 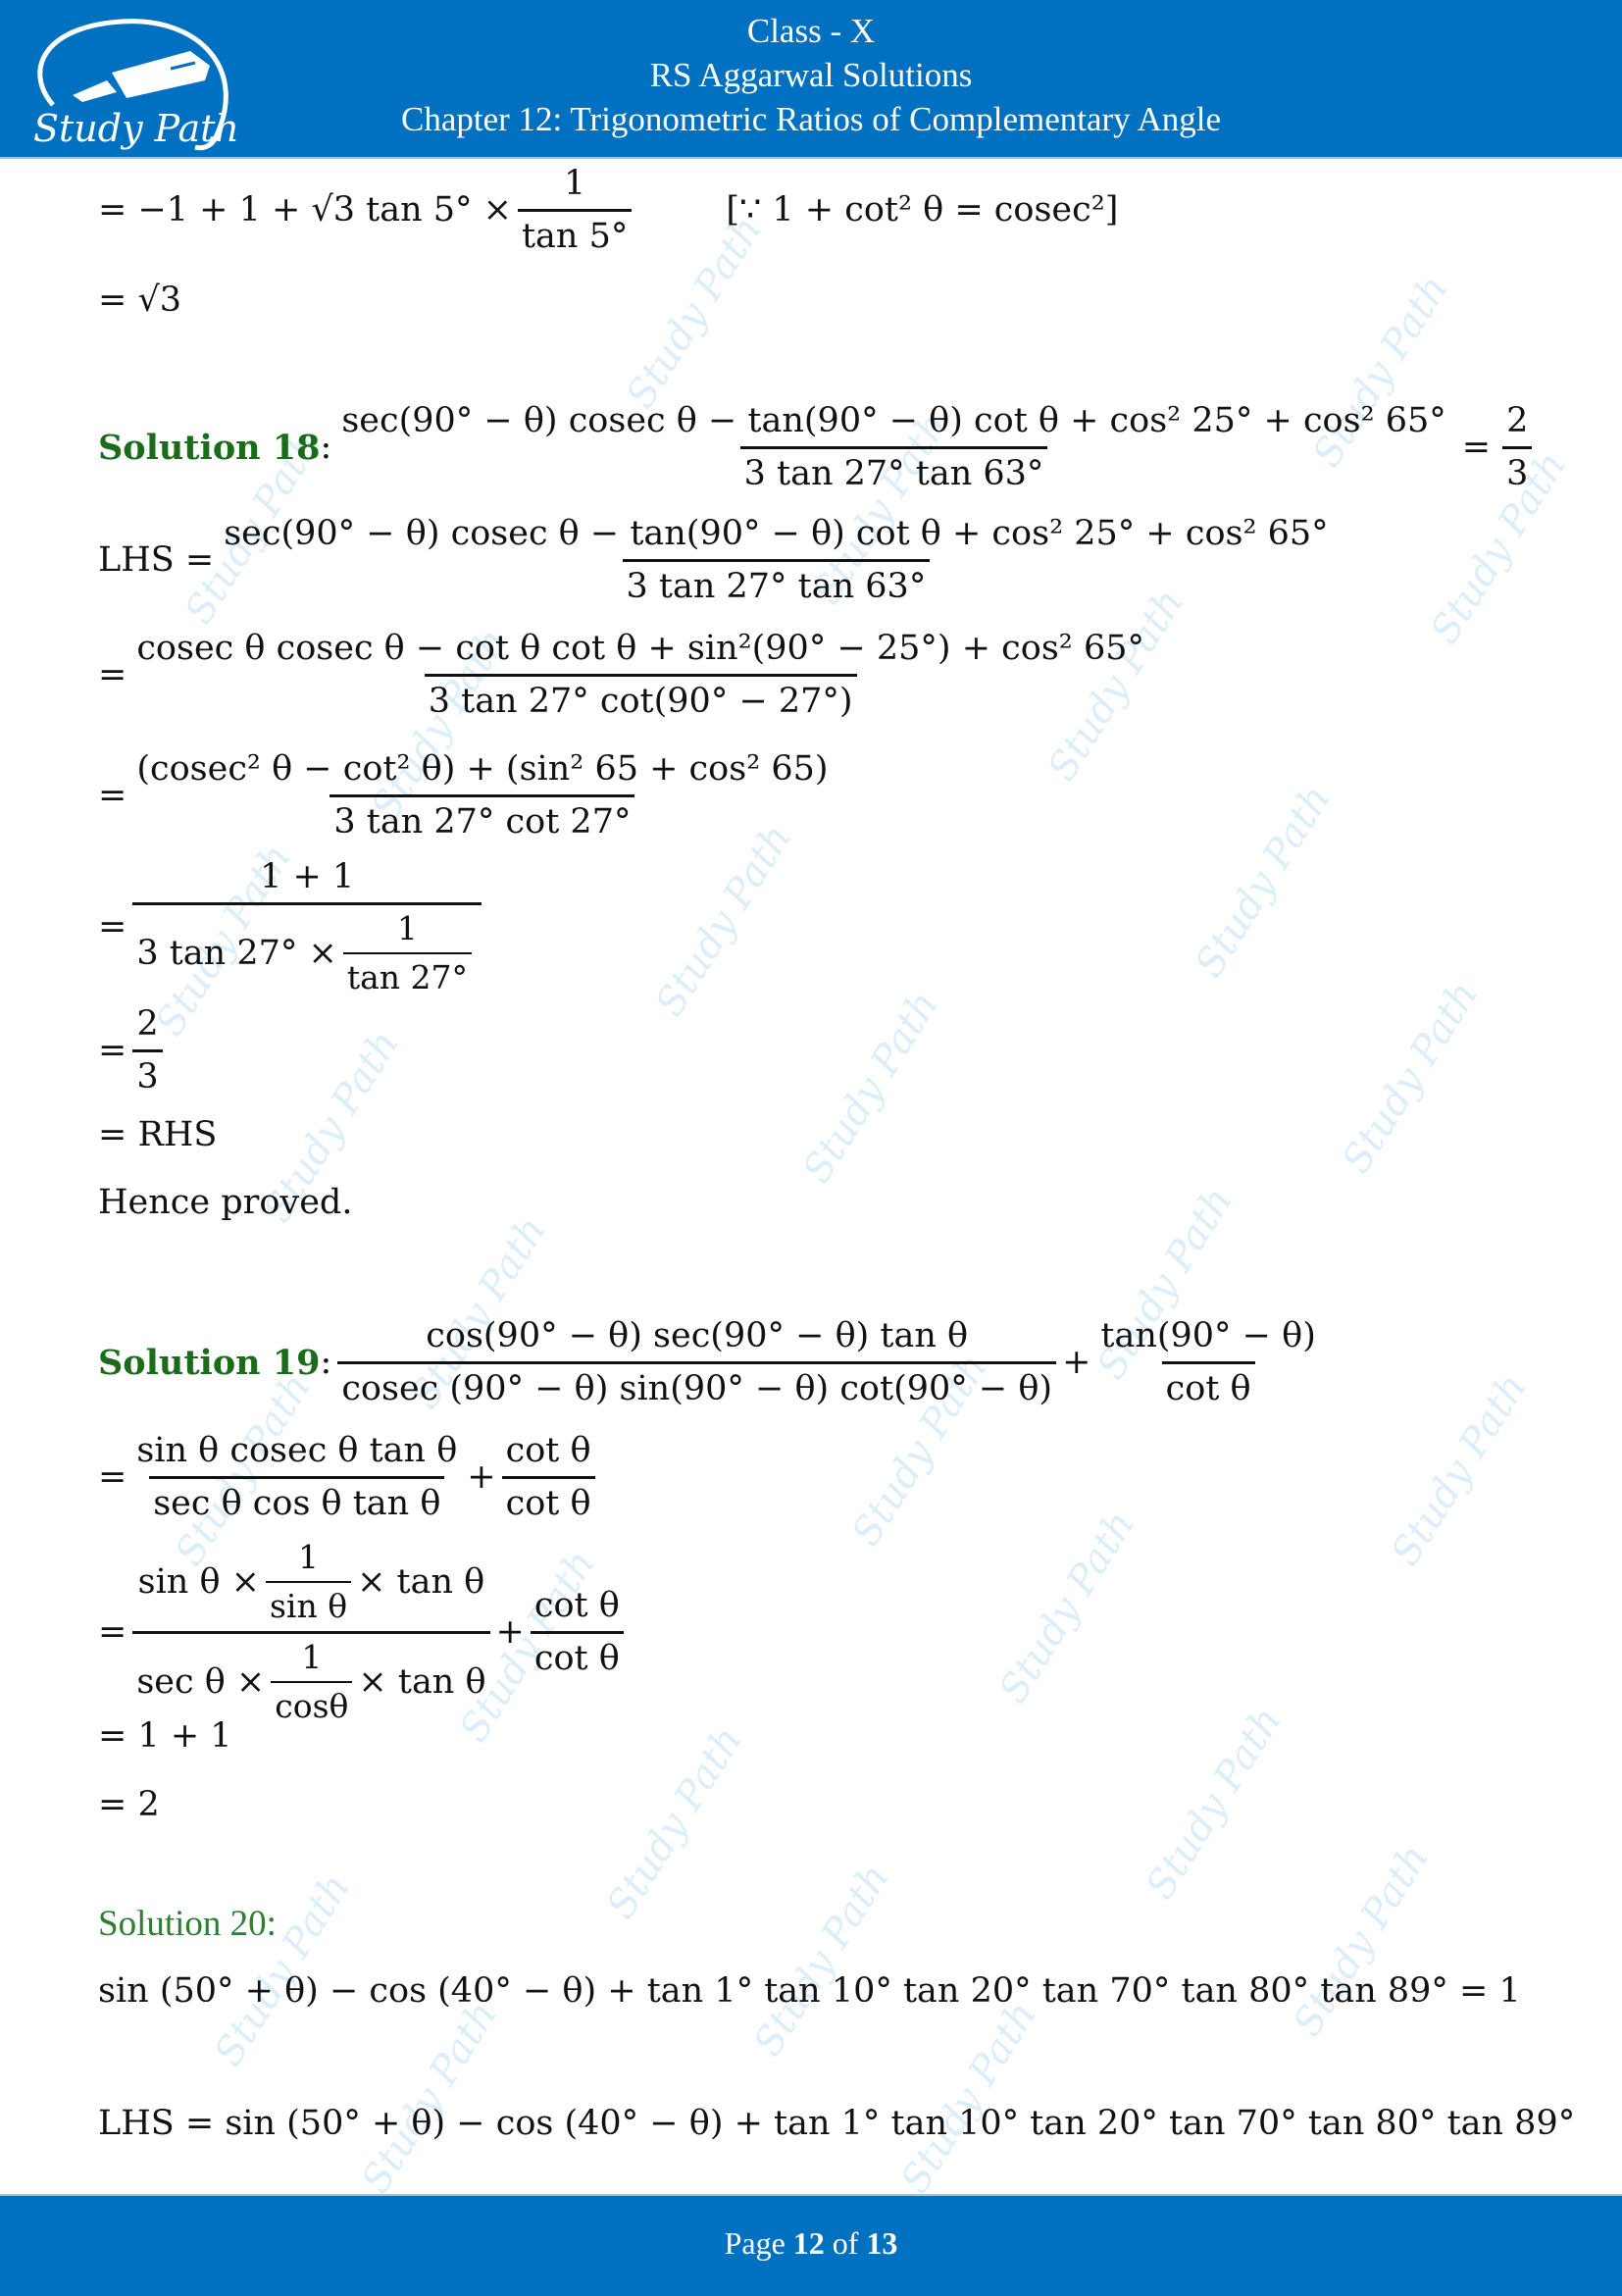 I want to click on numerator: sin θ cosec θ tan θ, so click(x=297, y=1451).